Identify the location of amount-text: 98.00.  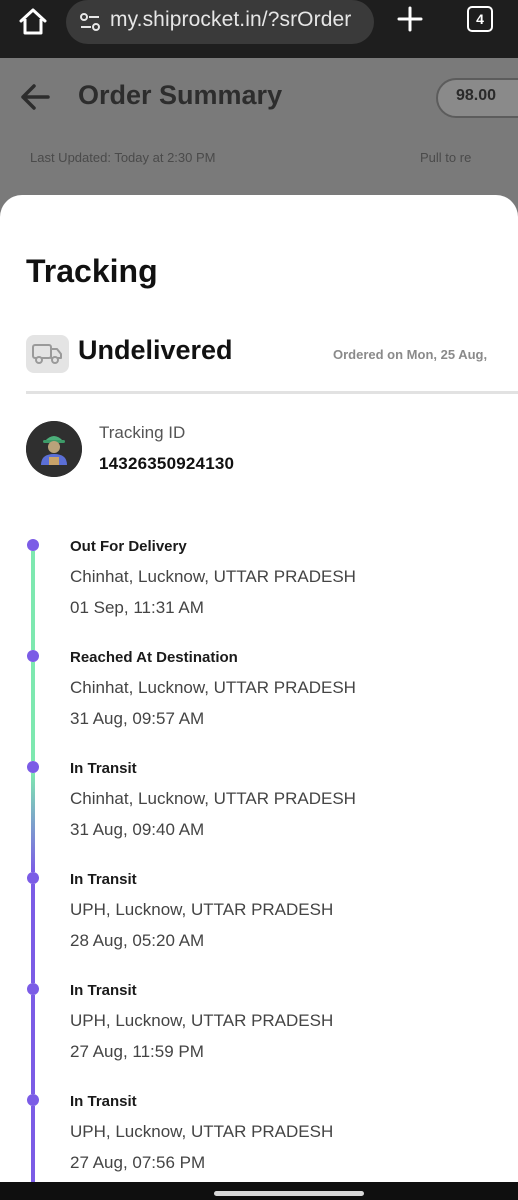
(476, 95).